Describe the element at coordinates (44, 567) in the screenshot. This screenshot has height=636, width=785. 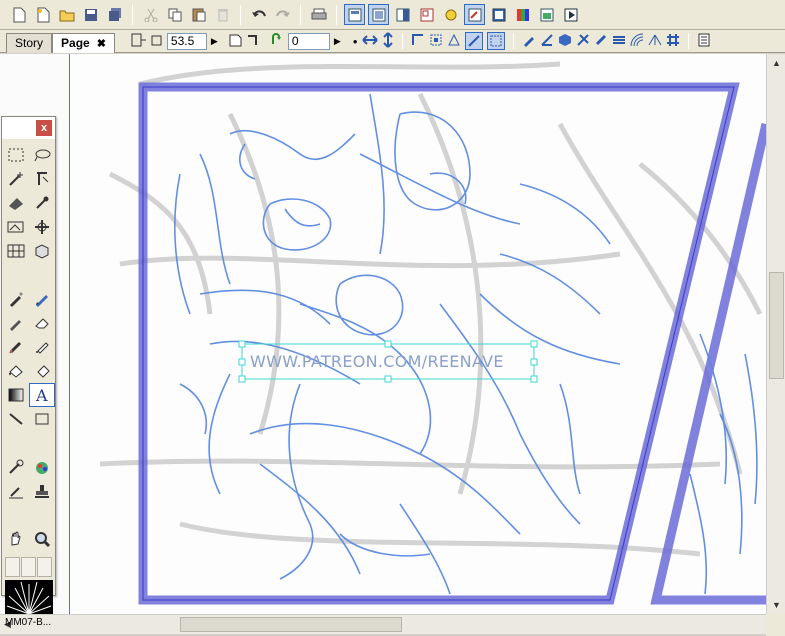
I see `transparent-color-swatch` at that location.